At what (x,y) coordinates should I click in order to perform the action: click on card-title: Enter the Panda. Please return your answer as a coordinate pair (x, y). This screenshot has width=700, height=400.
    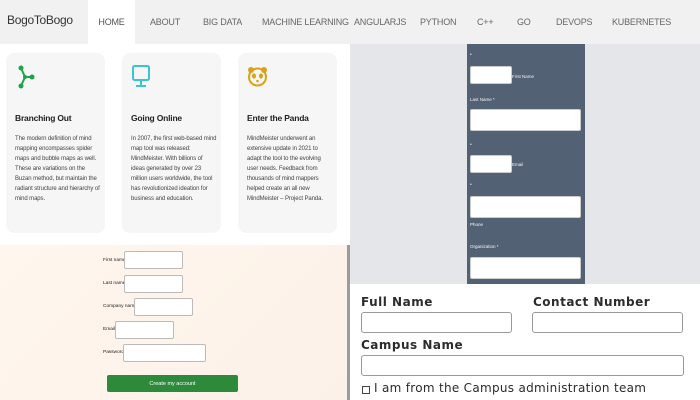
    Looking at the image, I should click on (278, 118).